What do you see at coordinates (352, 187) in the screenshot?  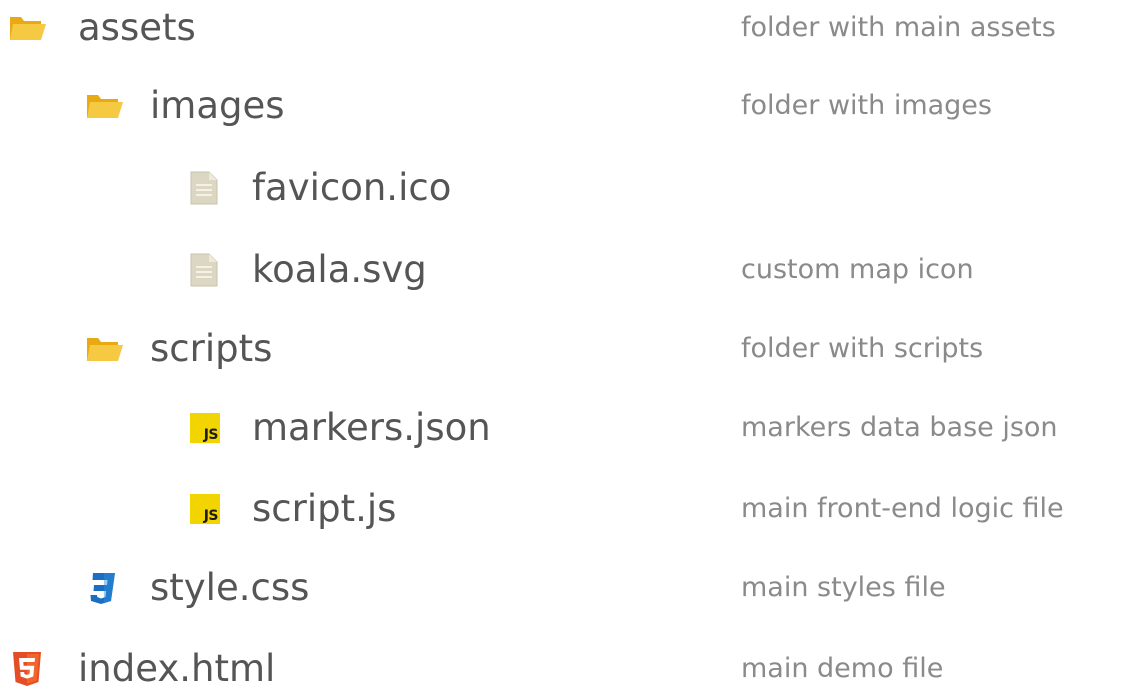 I see `tree-item-name: favicon.ico` at bounding box center [352, 187].